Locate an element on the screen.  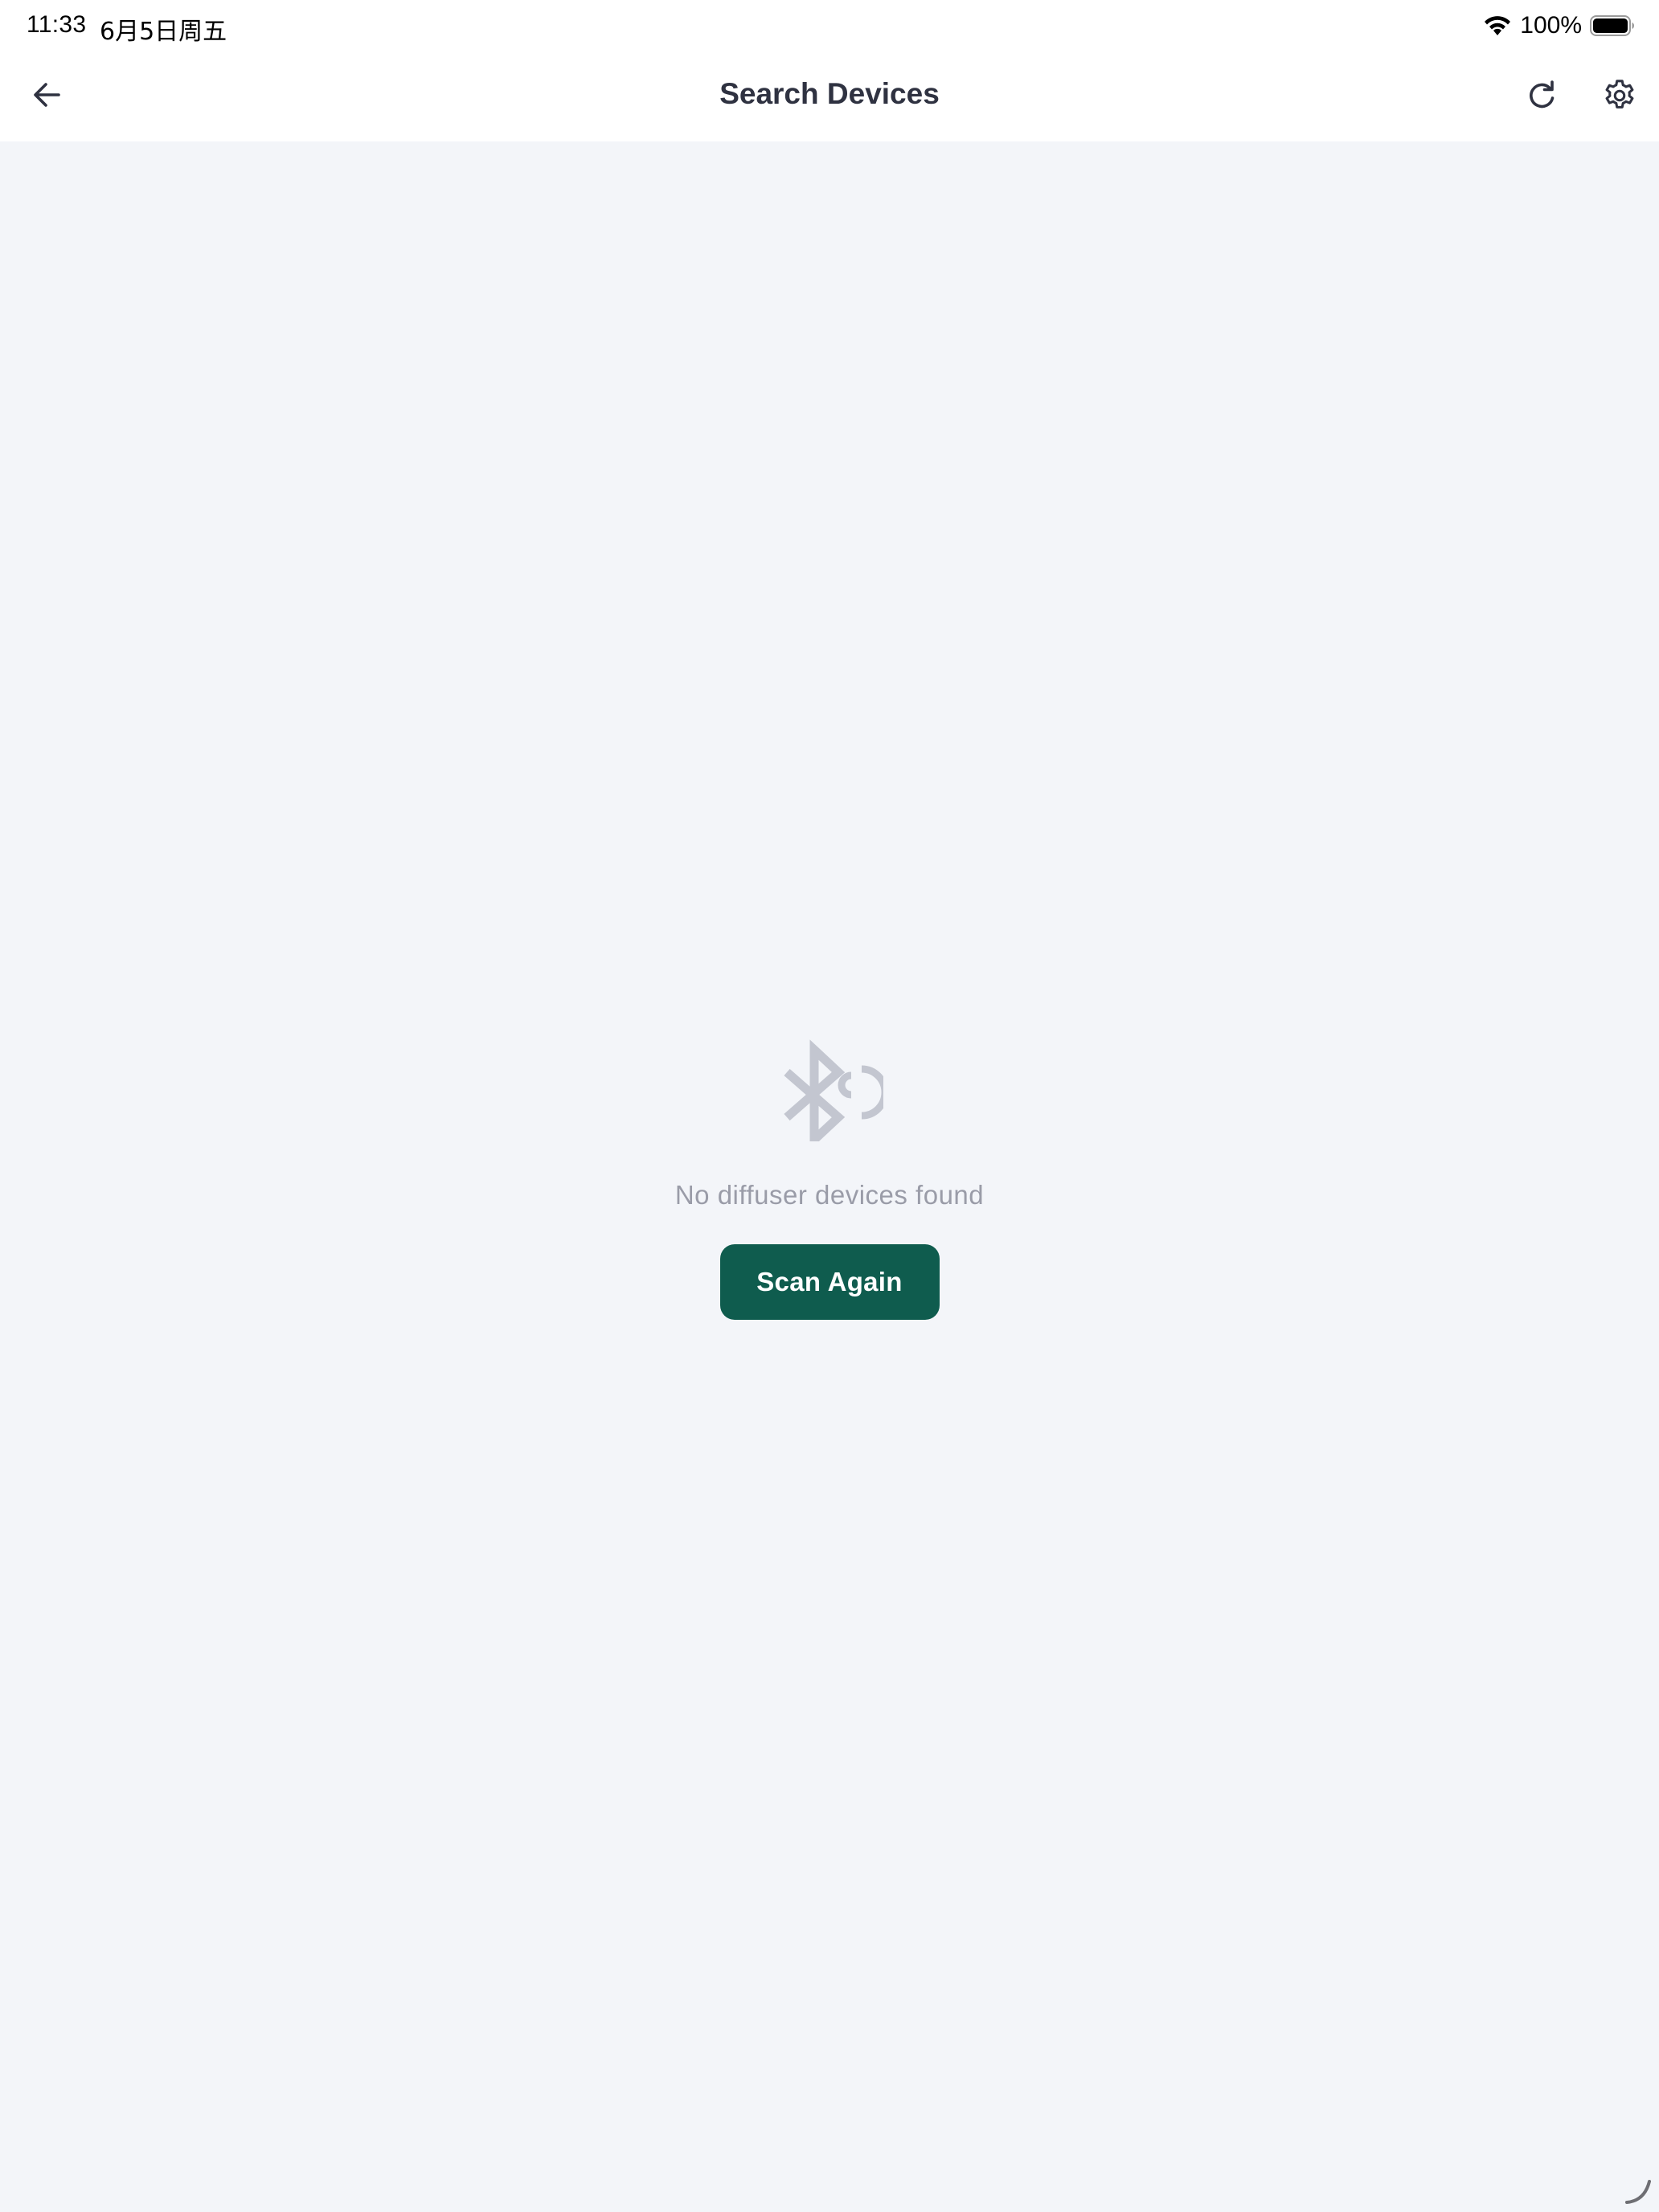
scan-again-button: Scan Again is located at coordinates (829, 1282).